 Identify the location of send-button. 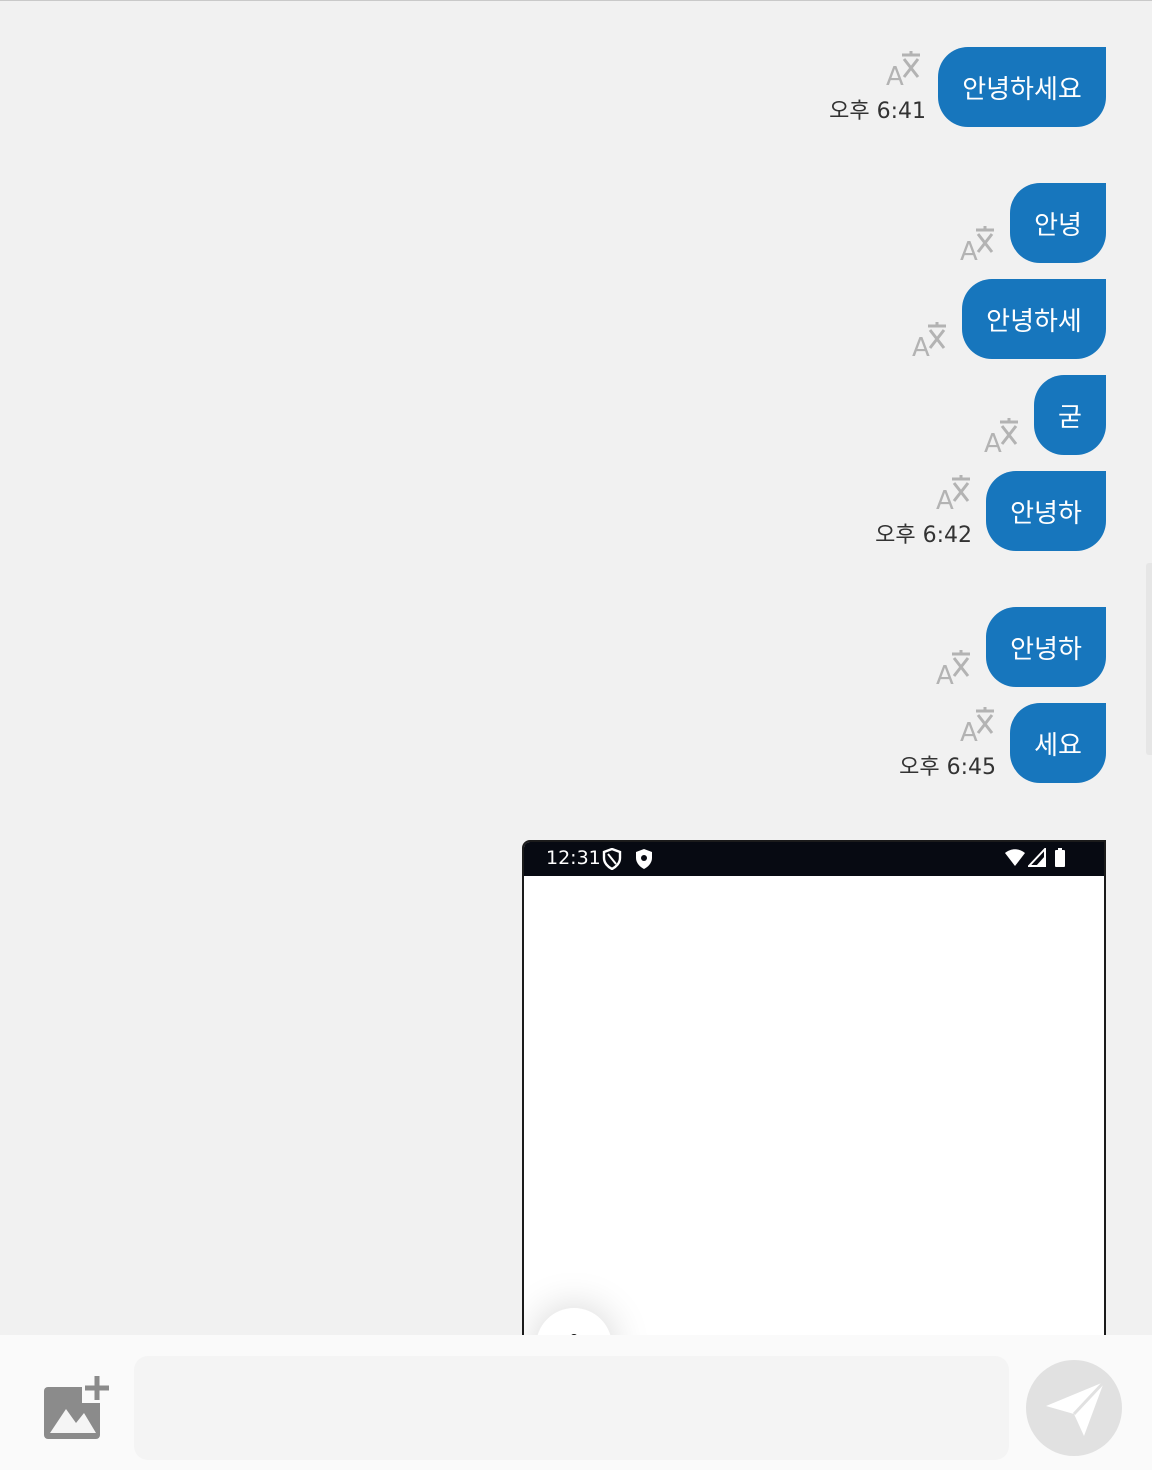
(1074, 1408).